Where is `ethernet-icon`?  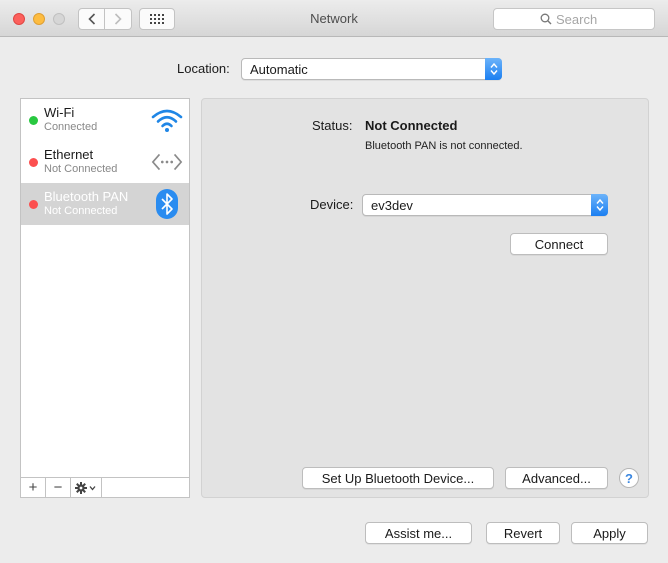
ethernet-icon is located at coordinates (167, 162).